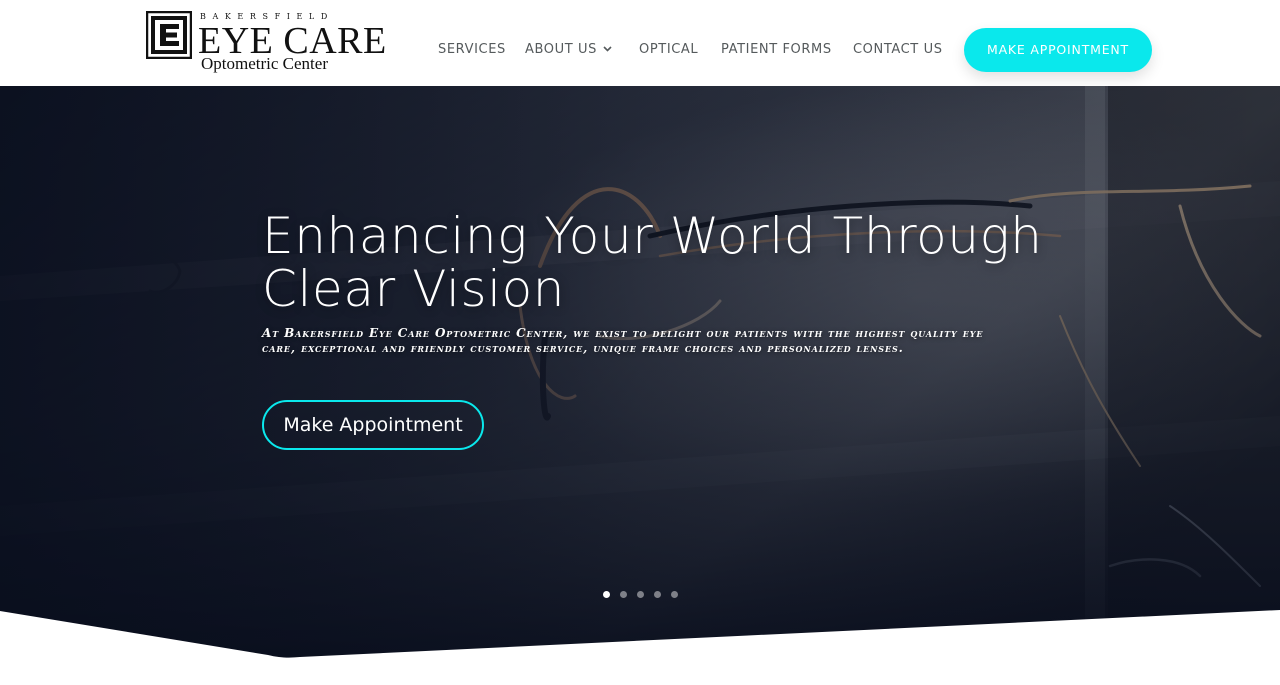 The height and width of the screenshot is (685, 1280). Describe the element at coordinates (472, 50) in the screenshot. I see `nav-item-services: SERVICES` at that location.